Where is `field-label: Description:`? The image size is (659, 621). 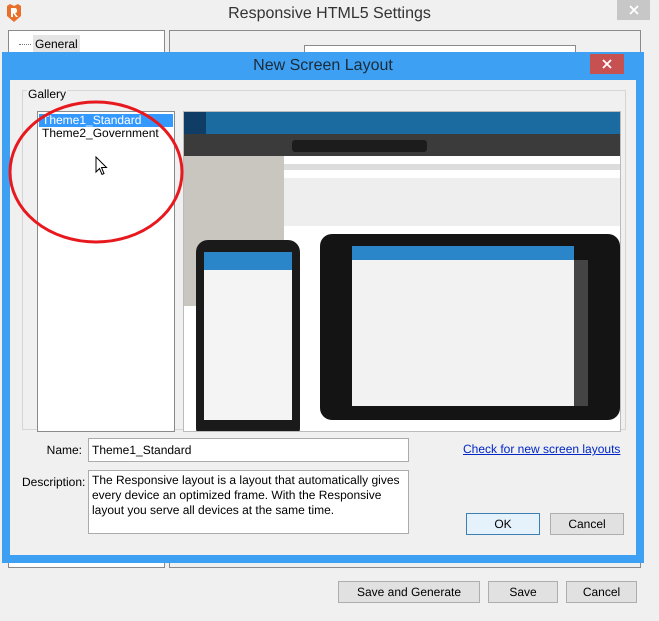 field-label: Description: is located at coordinates (54, 482).